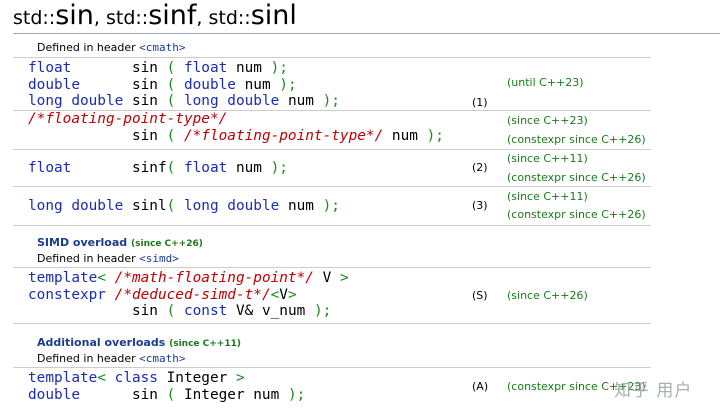  What do you see at coordinates (545, 82) in the screenshot?
I see `since-note: (until C++23)` at bounding box center [545, 82].